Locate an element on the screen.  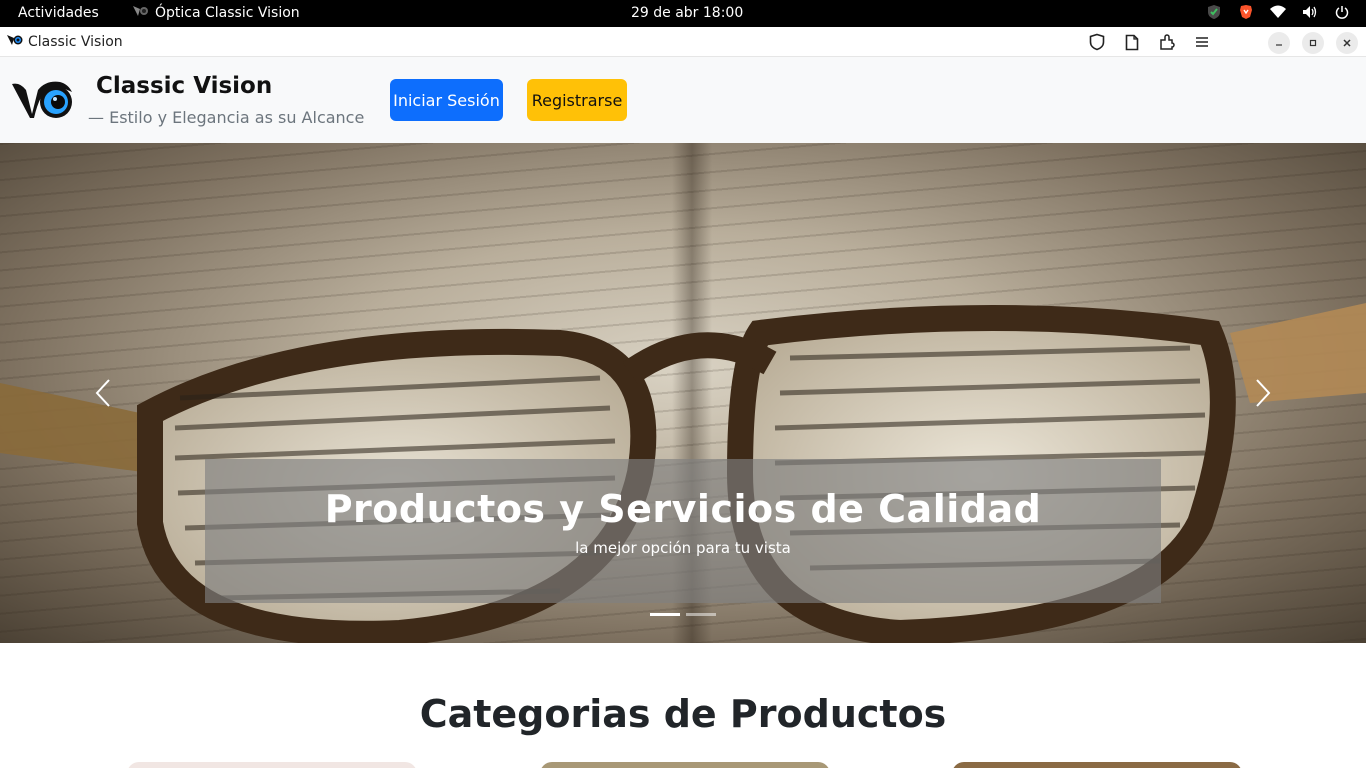
chevron-left-icon is located at coordinates (102, 393).